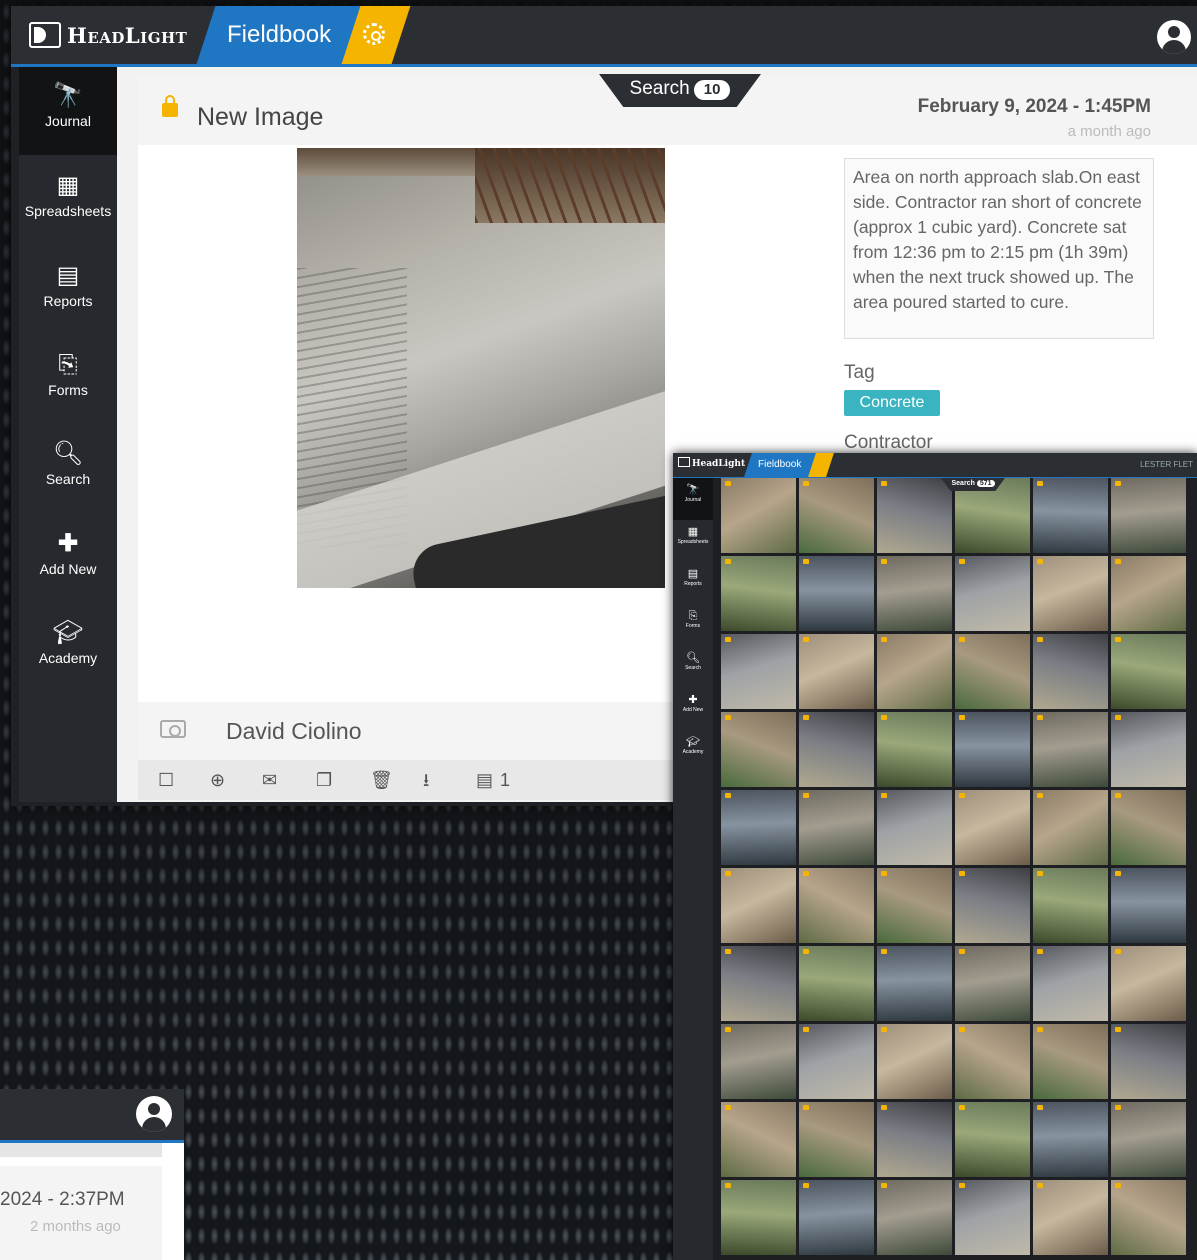 Image resolution: width=1197 pixels, height=1260 pixels. Describe the element at coordinates (68, 559) in the screenshot. I see `sidebar-item-add-new: ✚ Add New` at that location.